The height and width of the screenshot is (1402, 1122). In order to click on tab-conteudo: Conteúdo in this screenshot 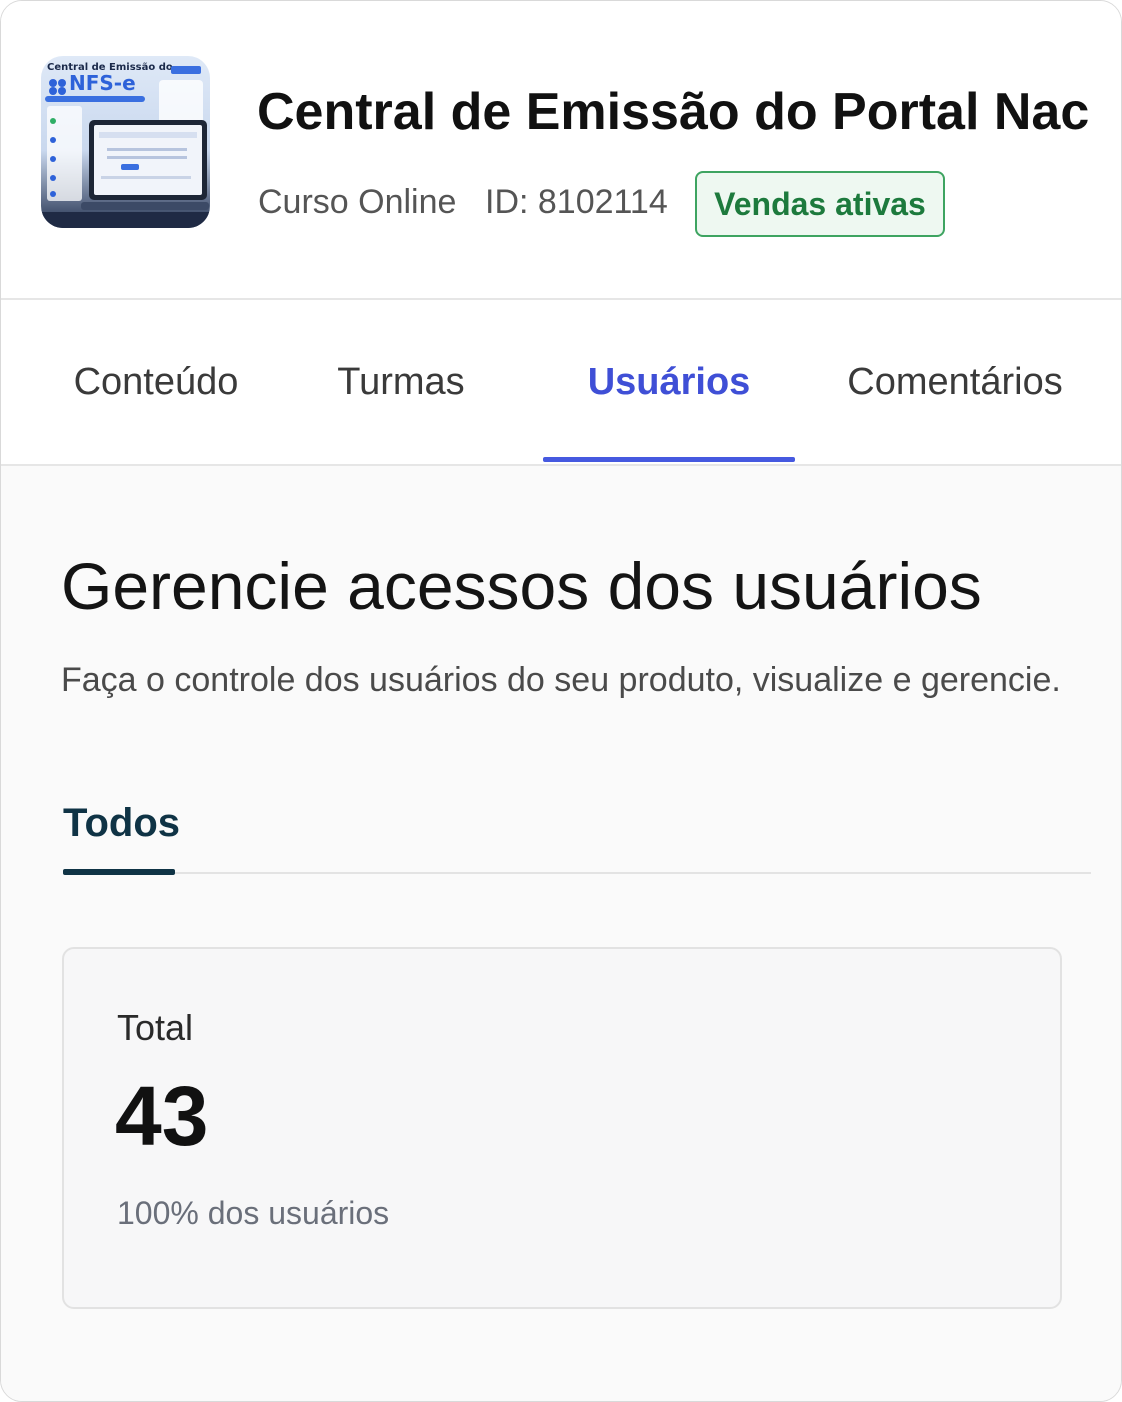, I will do `click(156, 382)`.